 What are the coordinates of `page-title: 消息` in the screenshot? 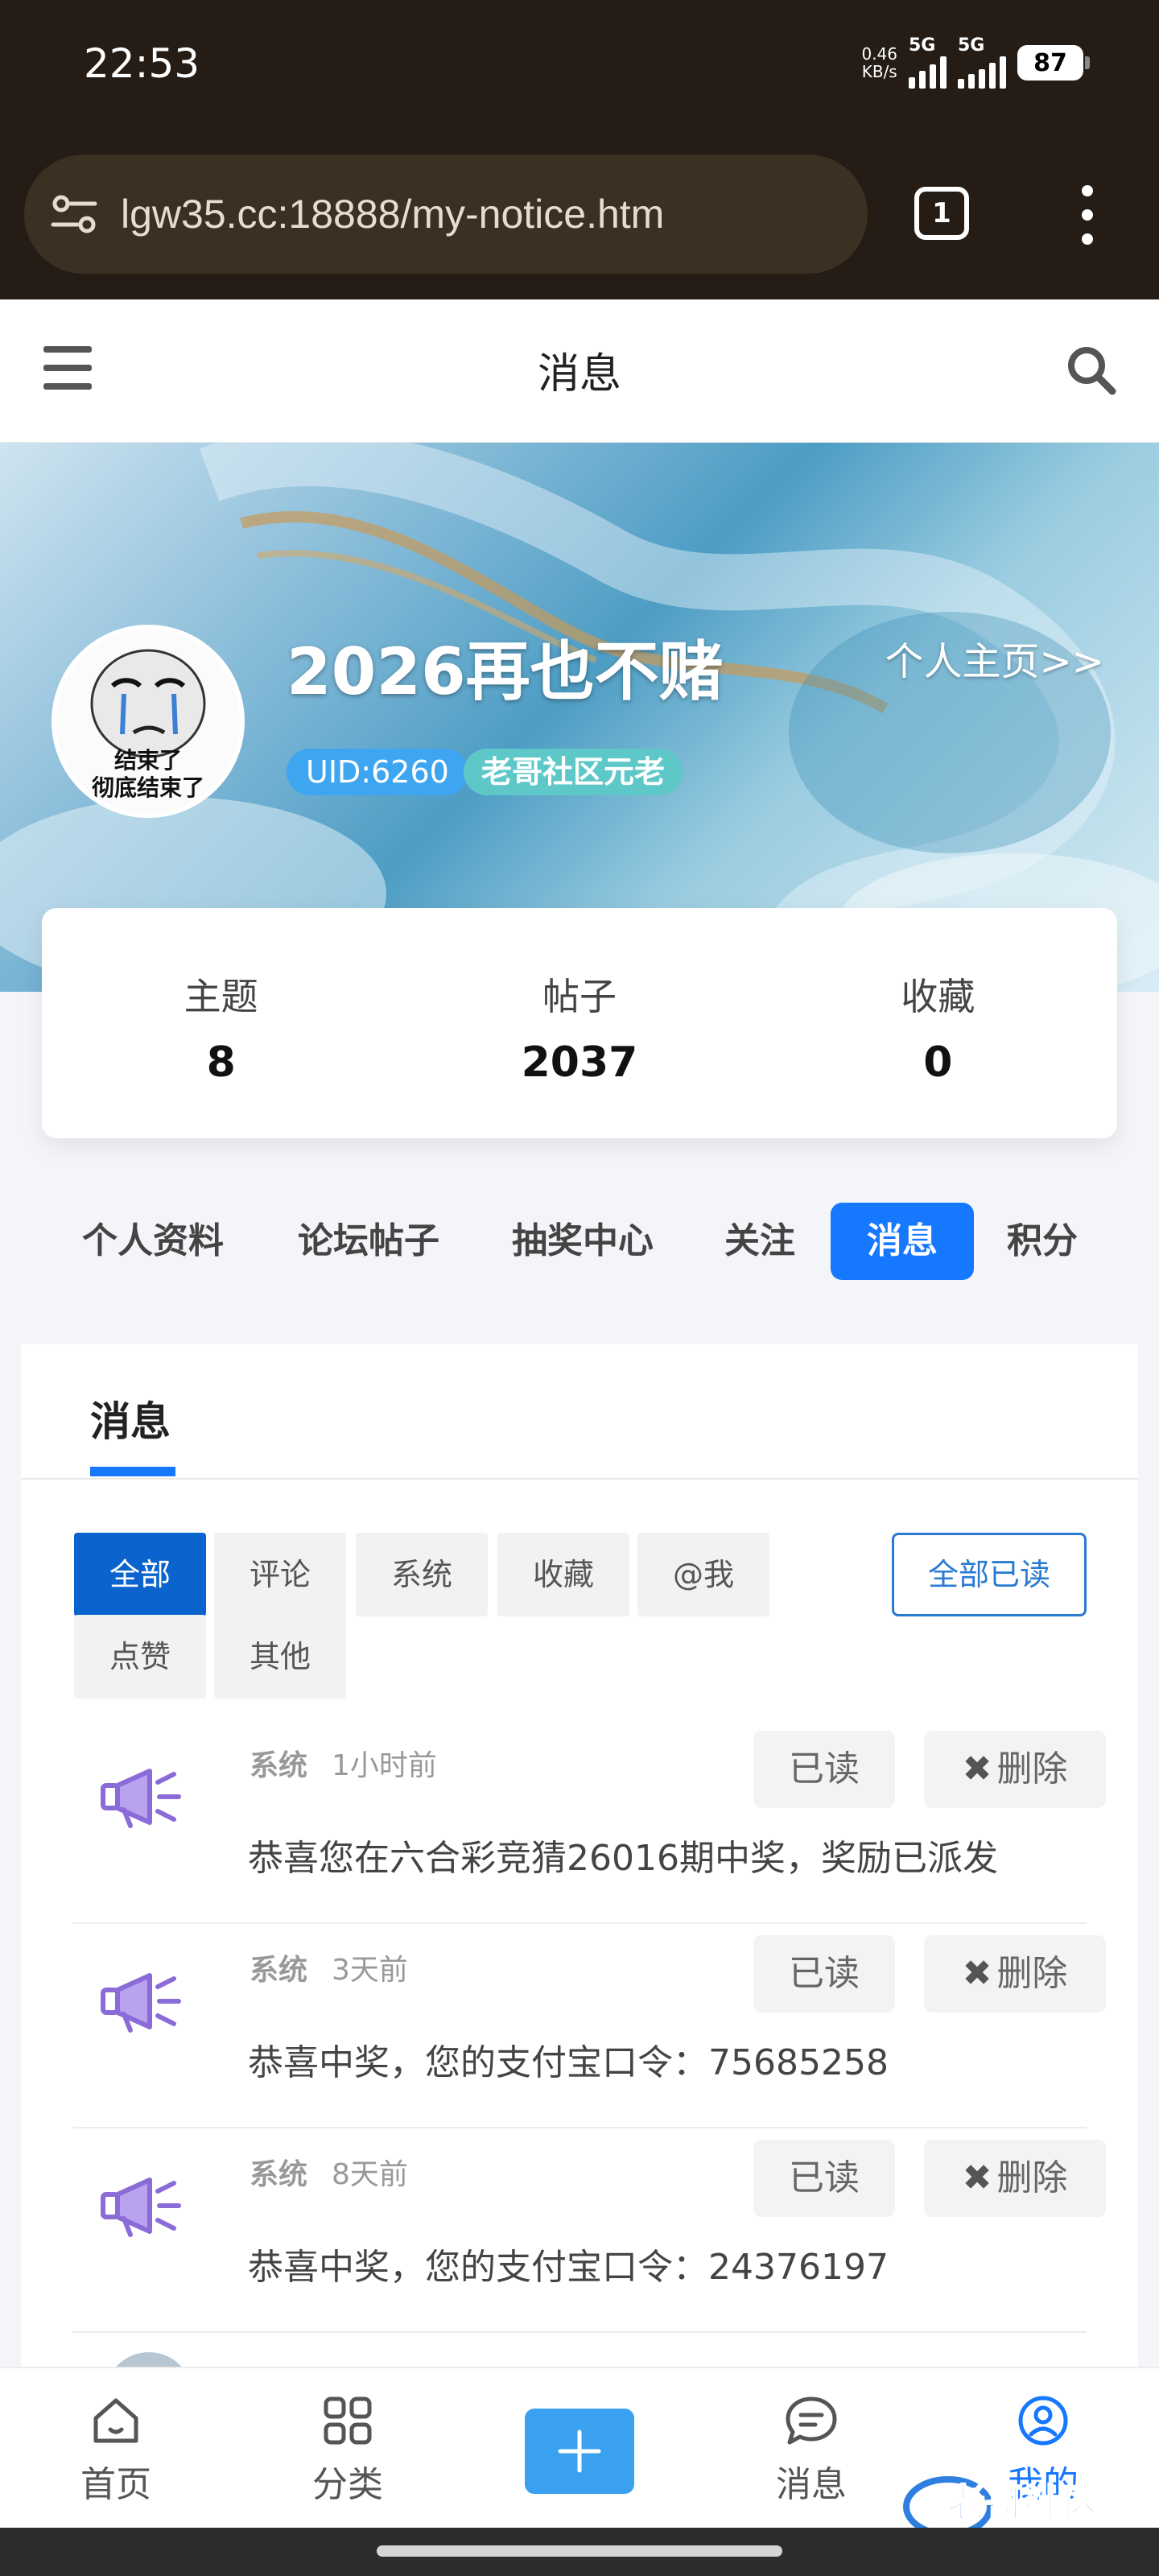 It's located at (579, 374).